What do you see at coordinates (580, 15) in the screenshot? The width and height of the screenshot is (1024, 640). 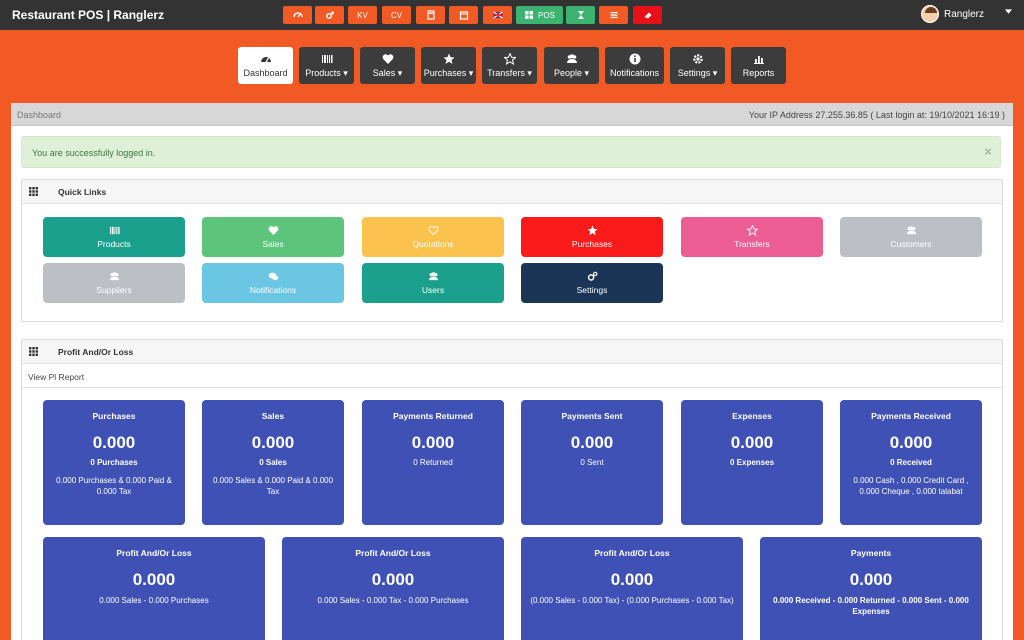 I see `register-button` at bounding box center [580, 15].